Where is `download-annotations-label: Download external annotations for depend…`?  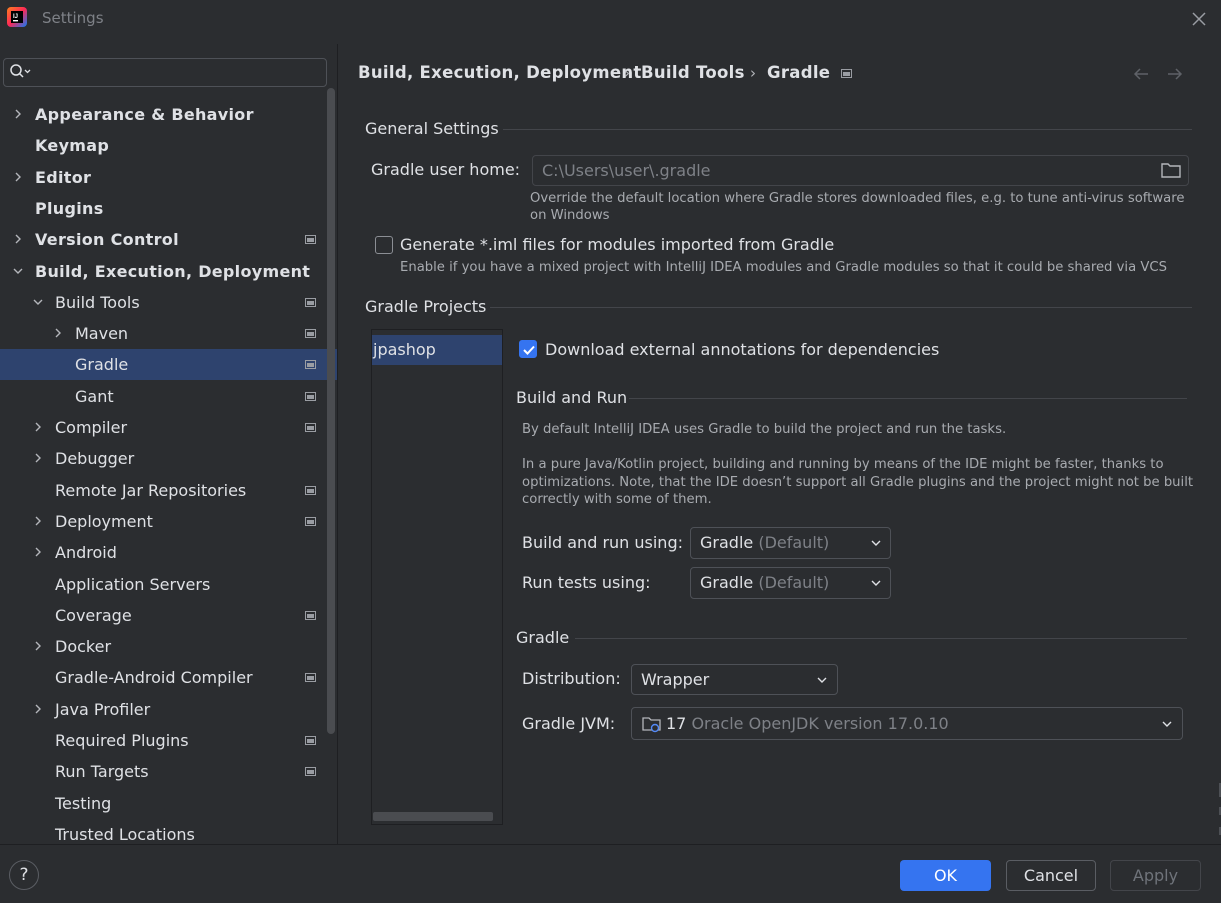
download-annotations-label: Download external annotations for depend… is located at coordinates (742, 349).